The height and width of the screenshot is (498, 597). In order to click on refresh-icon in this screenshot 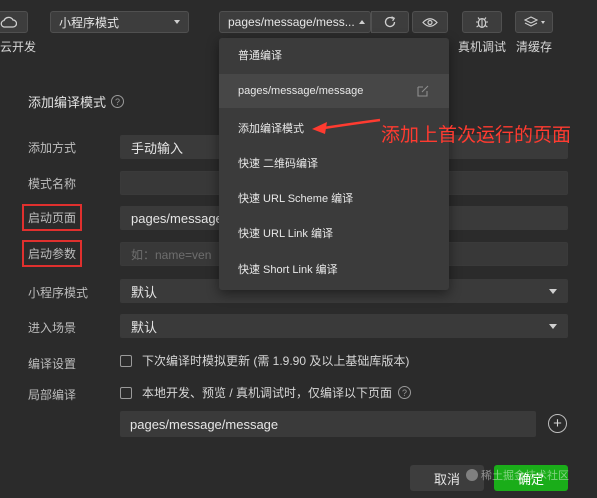, I will do `click(390, 22)`.